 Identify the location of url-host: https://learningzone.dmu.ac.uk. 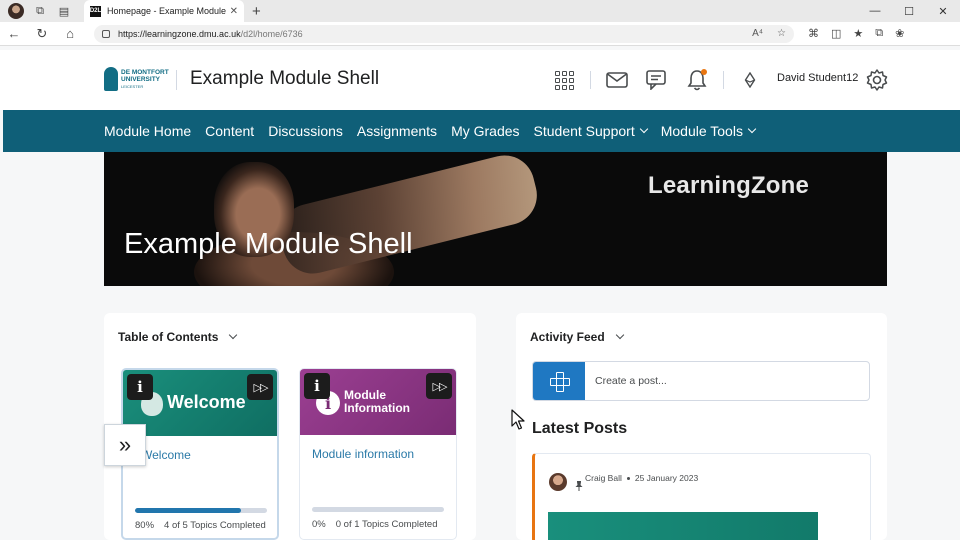
(179, 33).